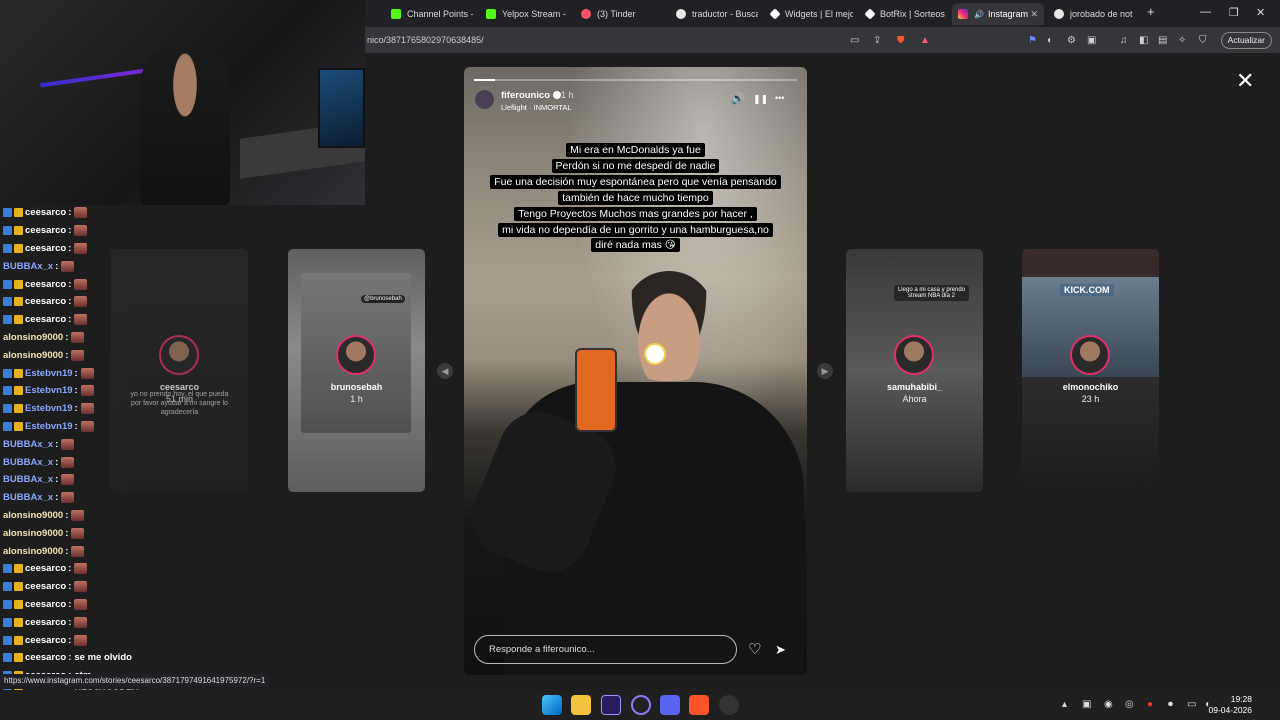  I want to click on minimize-icon: —, so click(1205, 12).